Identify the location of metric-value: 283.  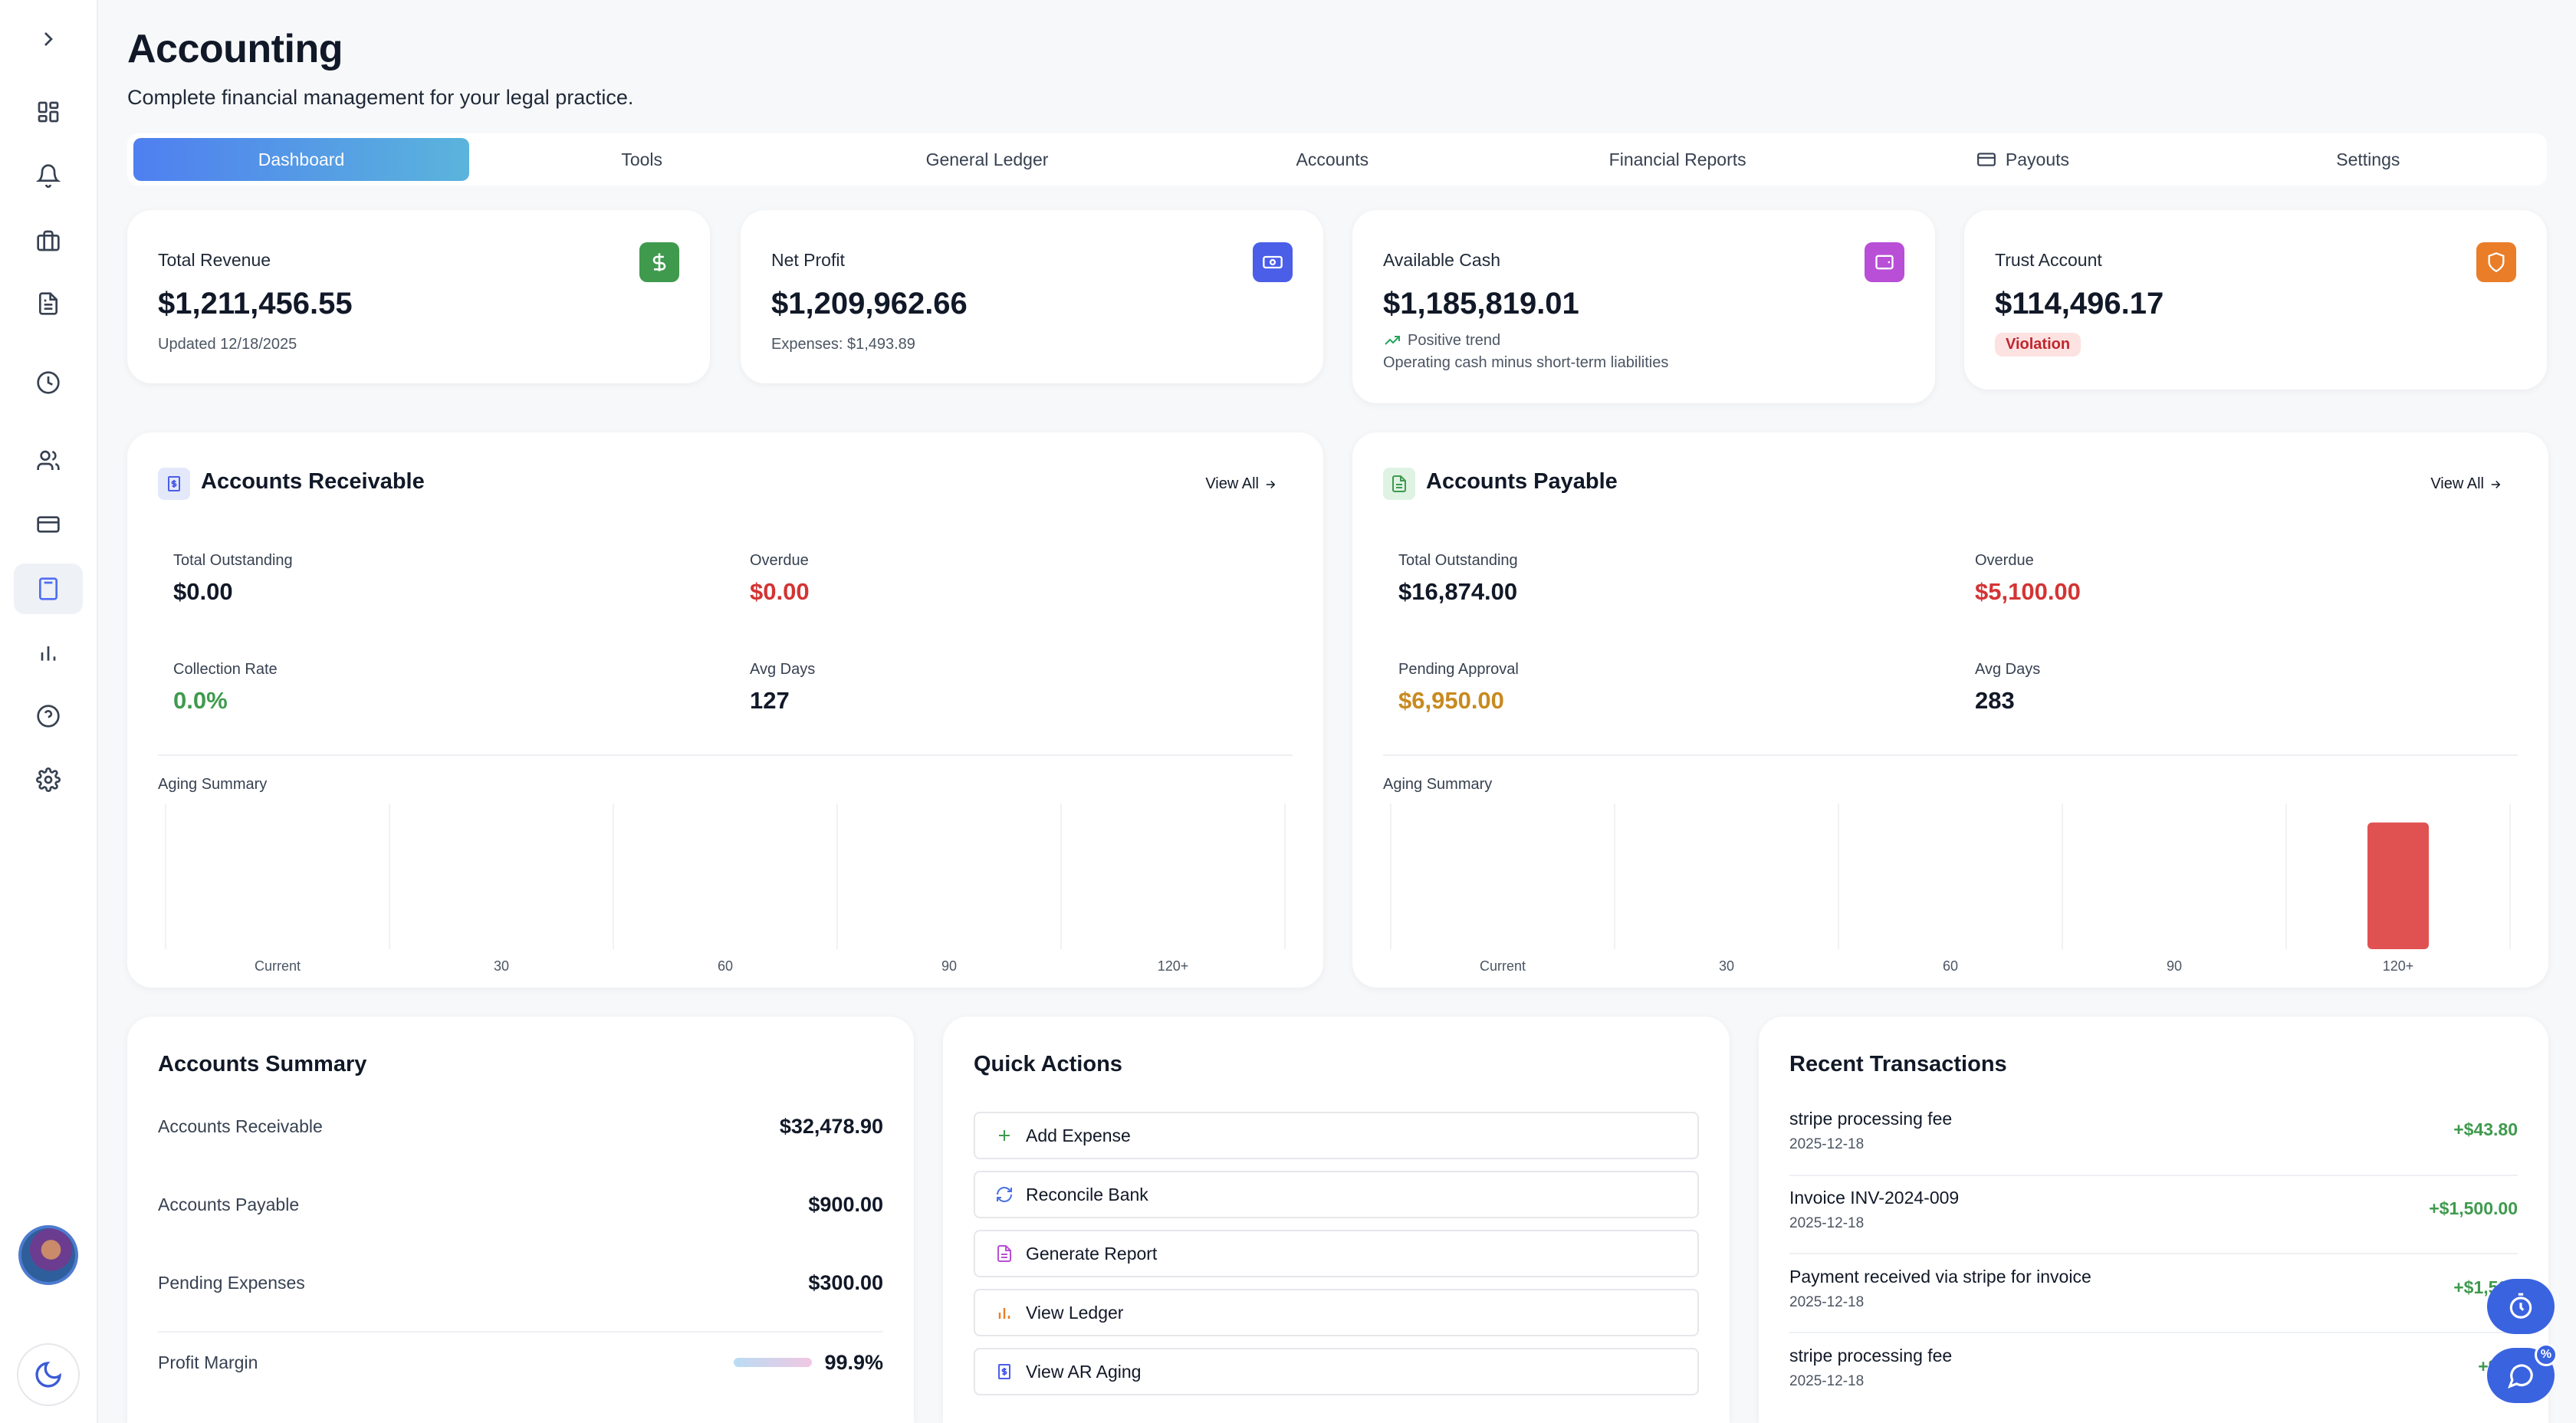
(1995, 700).